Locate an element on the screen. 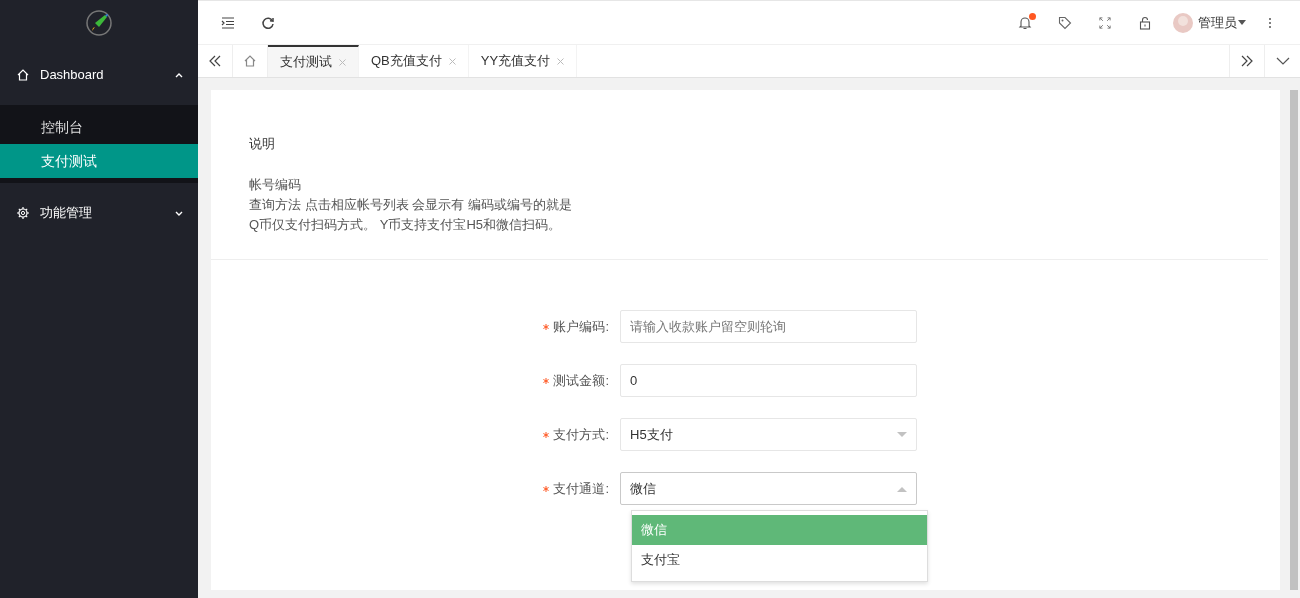 This screenshot has height=598, width=1300. notice-text: Q币仅支付扫码方式。 Y币支持支付宝H5和微信扫码。 is located at coordinates (405, 225).